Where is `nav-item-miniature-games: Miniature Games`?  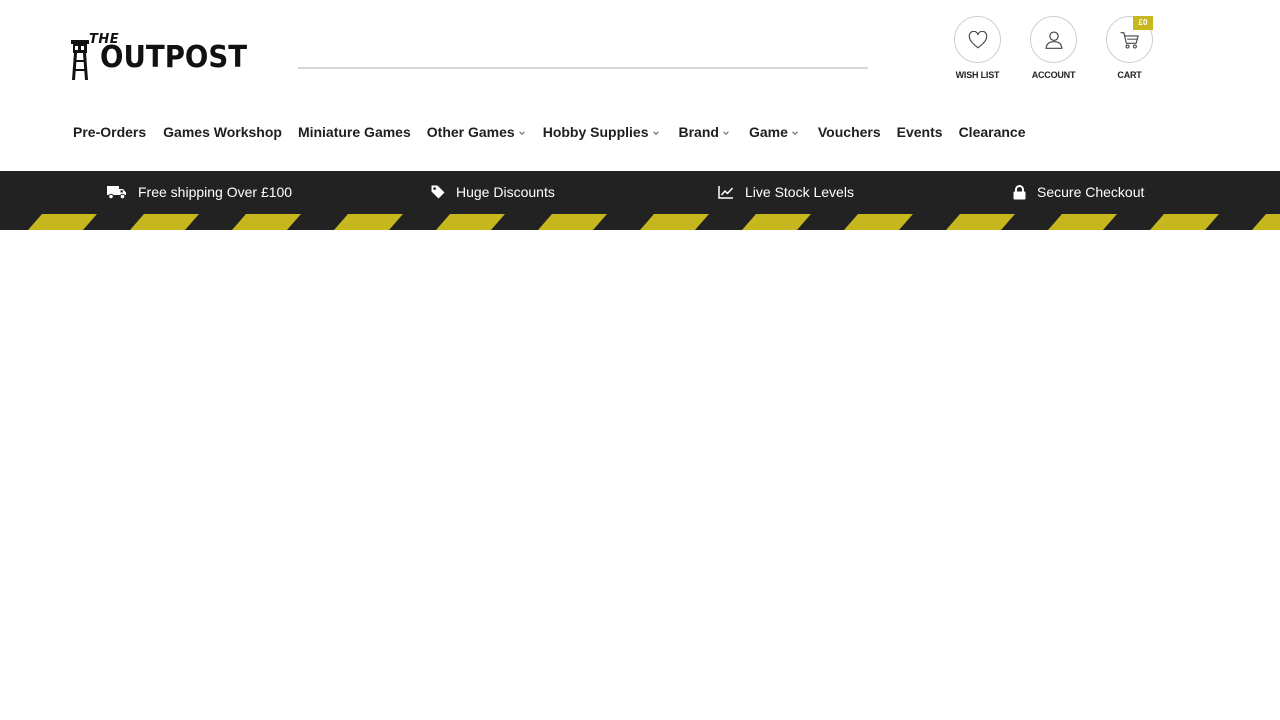 nav-item-miniature-games: Miniature Games is located at coordinates (354, 132).